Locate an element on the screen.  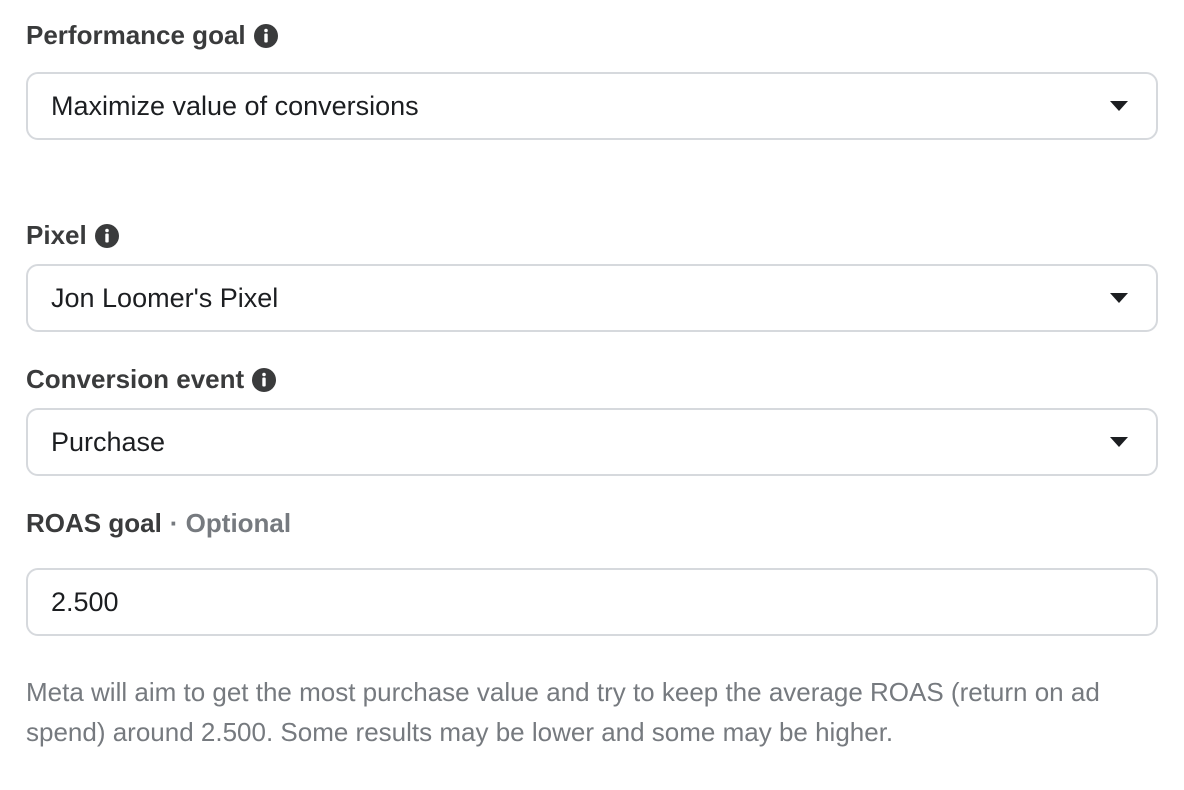
roas-goal-label: ROAS goal is located at coordinates (94, 523).